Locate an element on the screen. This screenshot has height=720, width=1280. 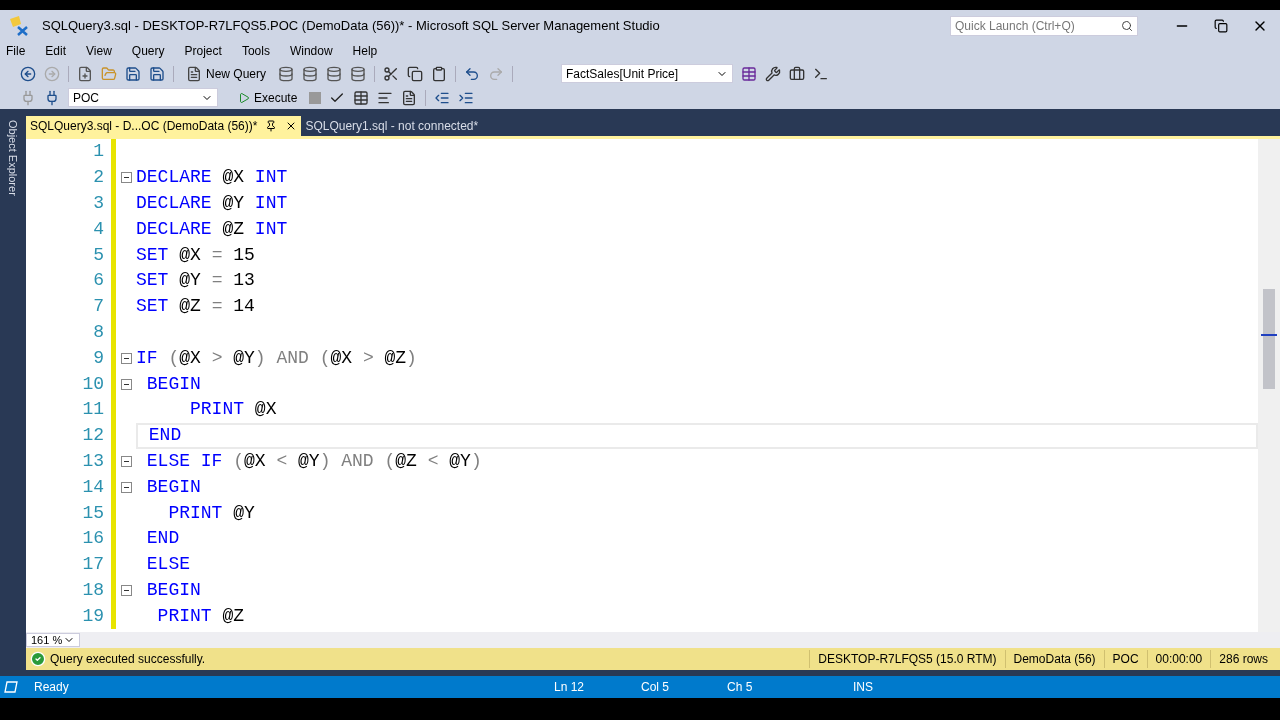
line-number: 15 is located at coordinates (93, 513).